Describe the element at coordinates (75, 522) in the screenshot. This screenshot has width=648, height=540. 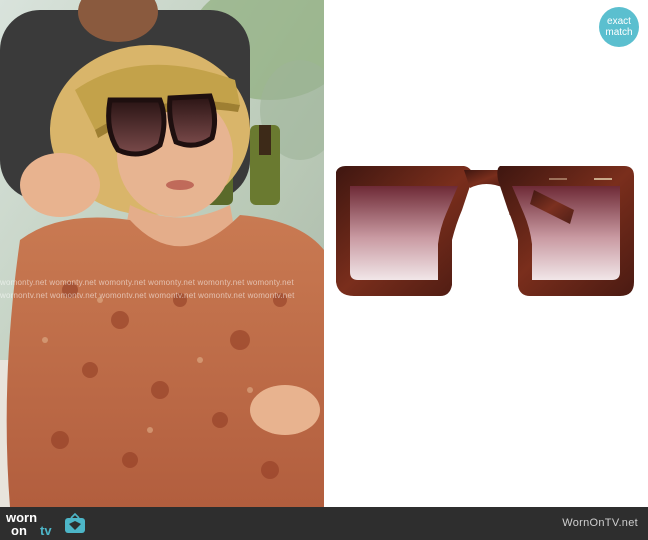
I see `tv-hanger-icon` at that location.